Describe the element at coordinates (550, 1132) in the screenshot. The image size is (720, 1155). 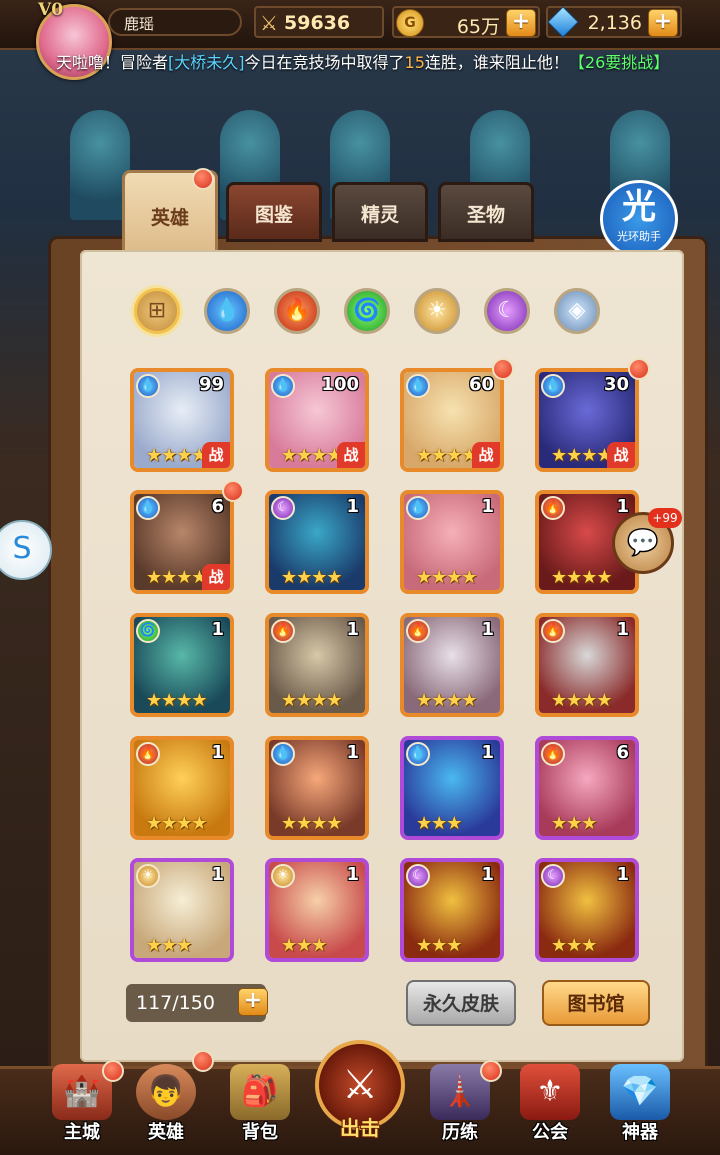
I see `nav-label: 公会` at that location.